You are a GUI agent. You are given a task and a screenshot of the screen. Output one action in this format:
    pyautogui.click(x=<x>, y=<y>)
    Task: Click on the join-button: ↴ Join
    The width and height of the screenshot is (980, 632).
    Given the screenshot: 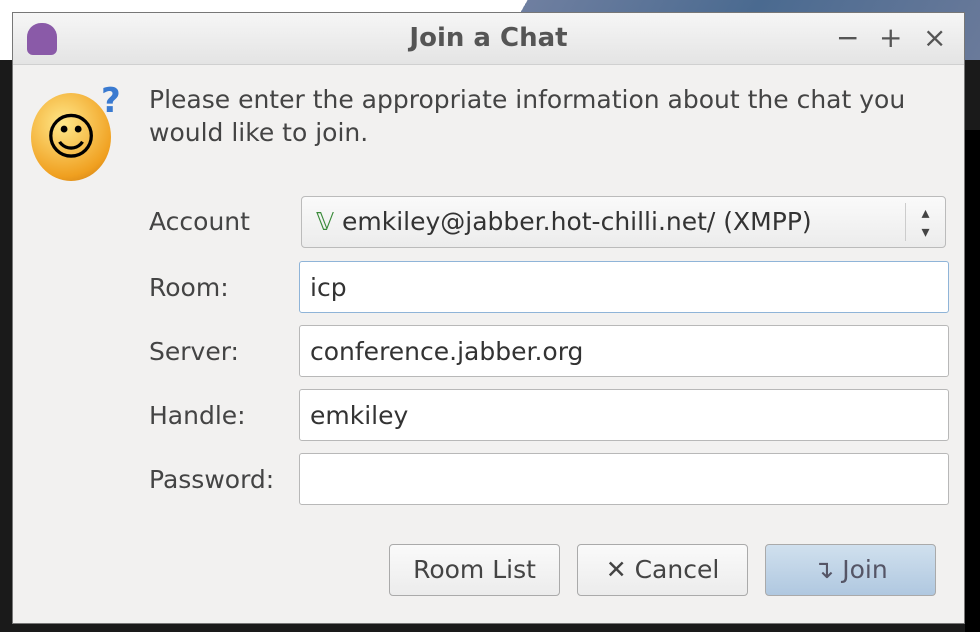 What is the action you would take?
    pyautogui.click(x=850, y=570)
    